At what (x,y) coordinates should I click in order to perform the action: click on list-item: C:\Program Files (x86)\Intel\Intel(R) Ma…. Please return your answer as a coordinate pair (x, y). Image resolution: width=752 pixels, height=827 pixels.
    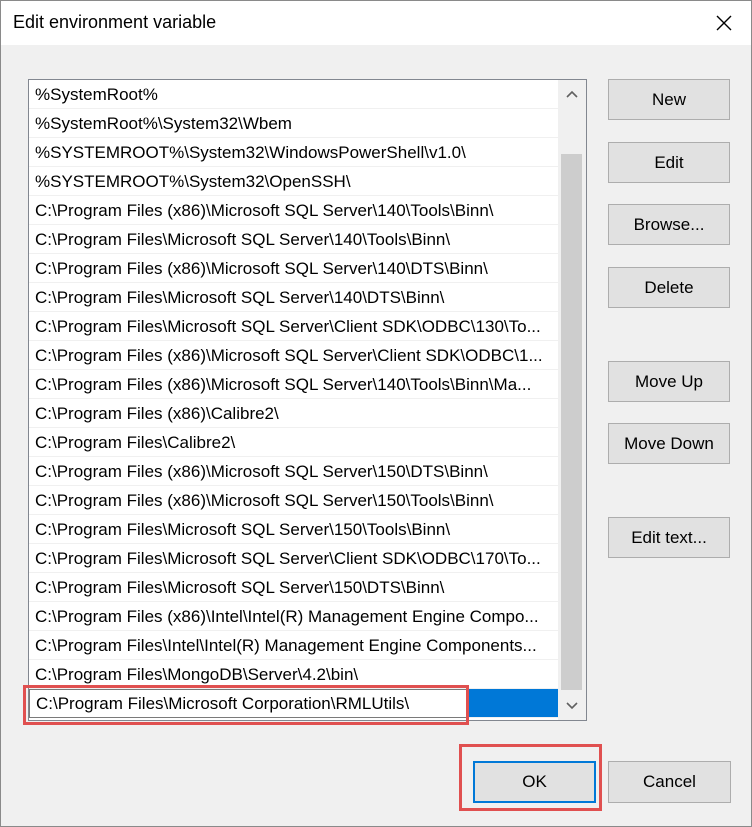
    Looking at the image, I should click on (293, 616).